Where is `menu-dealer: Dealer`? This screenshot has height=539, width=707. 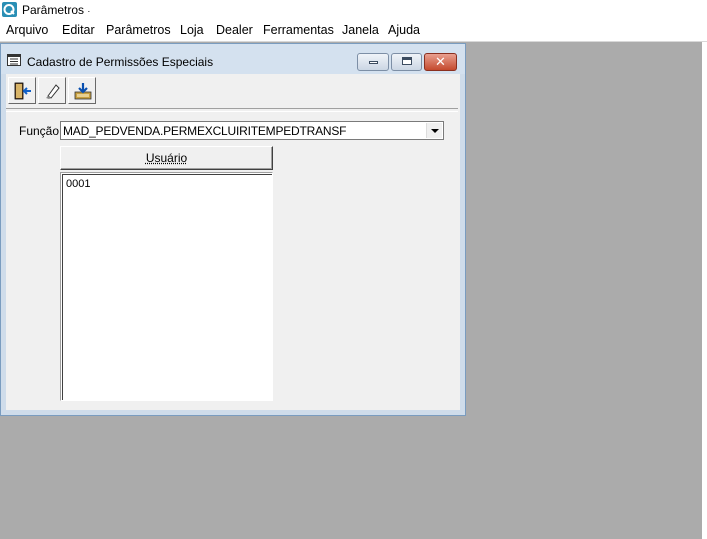
menu-dealer: Dealer is located at coordinates (234, 30).